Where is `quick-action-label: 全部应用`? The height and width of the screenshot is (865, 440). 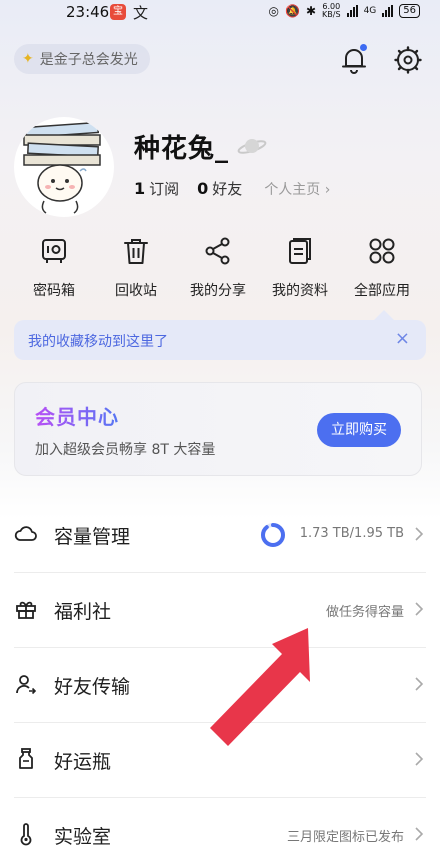
quick-action-label: 全部应用 is located at coordinates (382, 291).